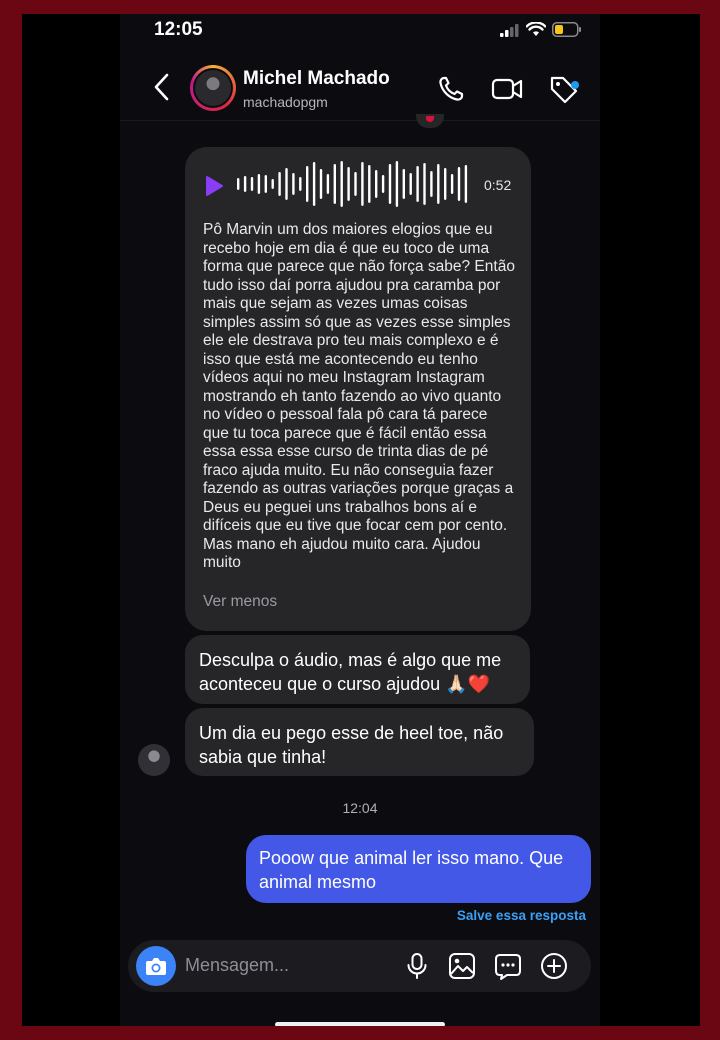  I want to click on see-less-link: Ver menos, so click(240, 602).